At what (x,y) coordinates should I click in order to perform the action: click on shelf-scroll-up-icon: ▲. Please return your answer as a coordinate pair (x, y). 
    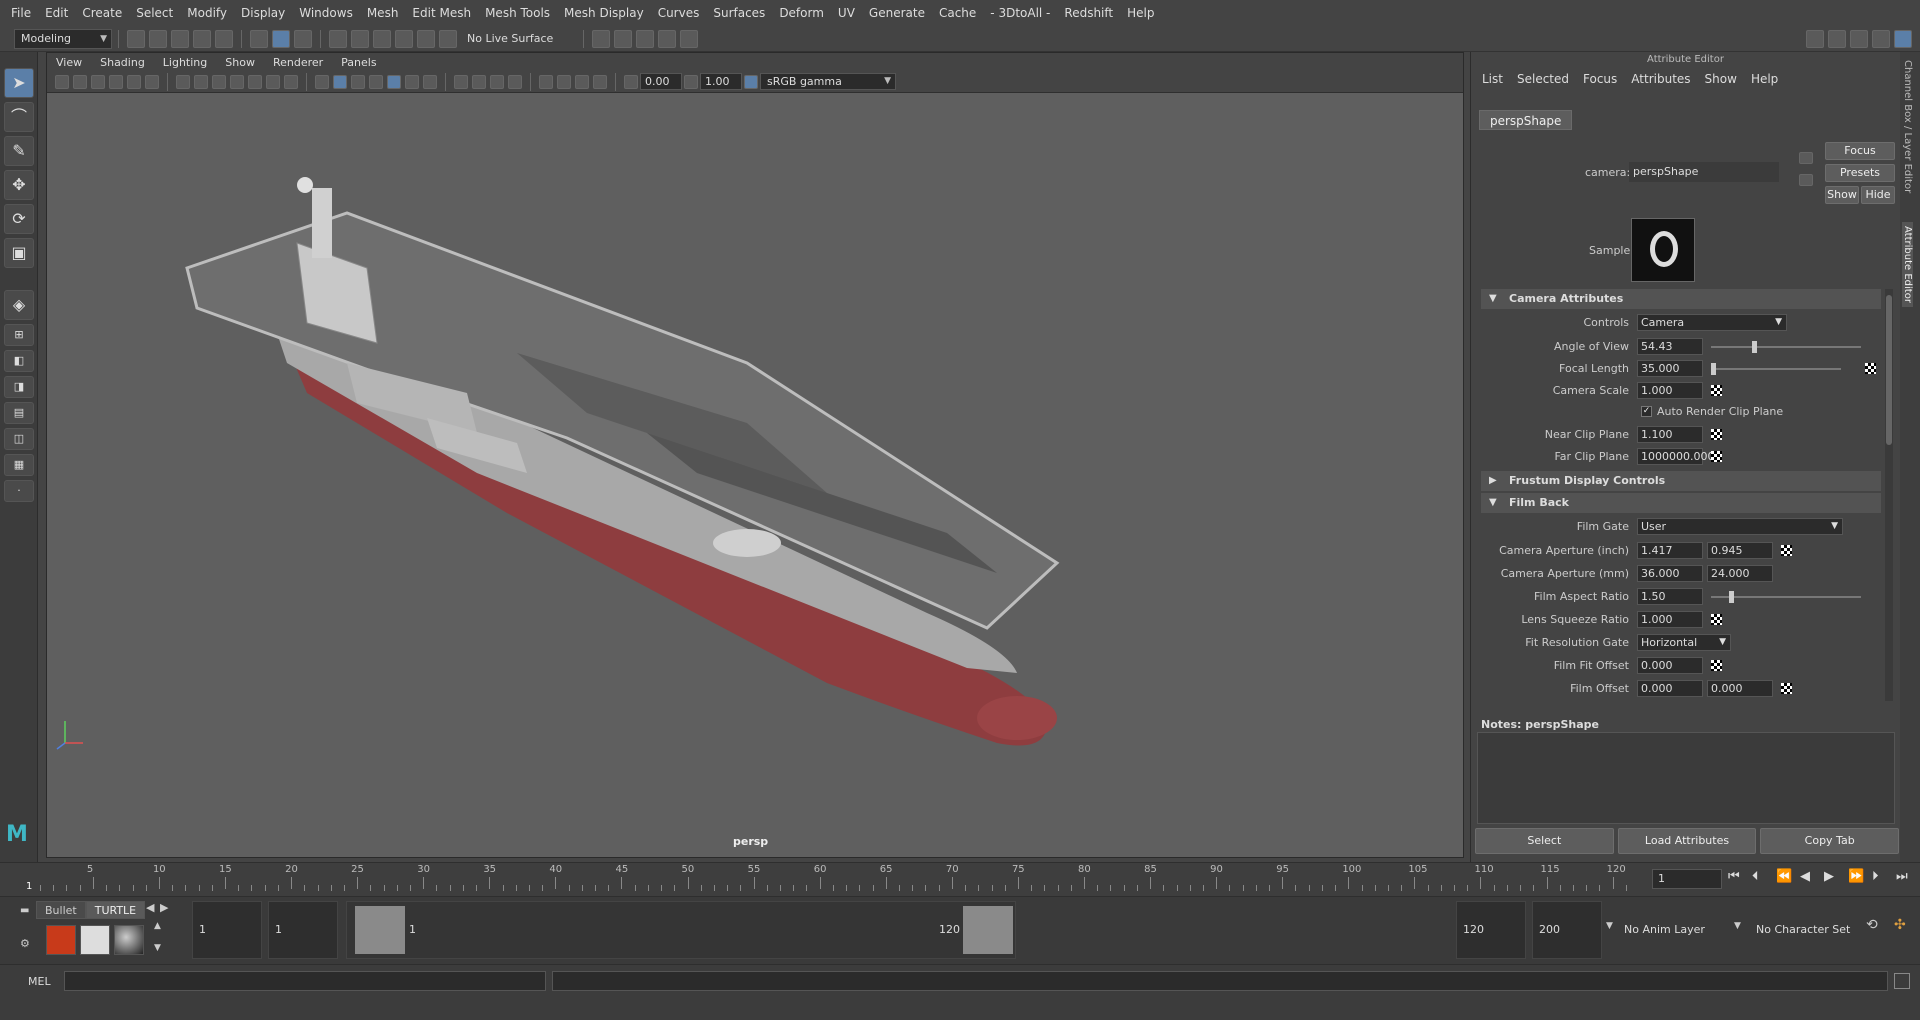
    Looking at the image, I should click on (157, 926).